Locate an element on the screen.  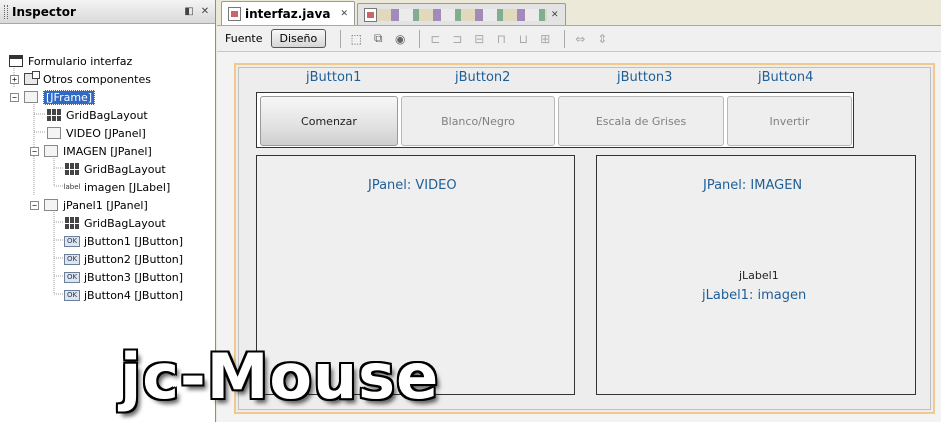
drag-grip-icon is located at coordinates (6, 11).